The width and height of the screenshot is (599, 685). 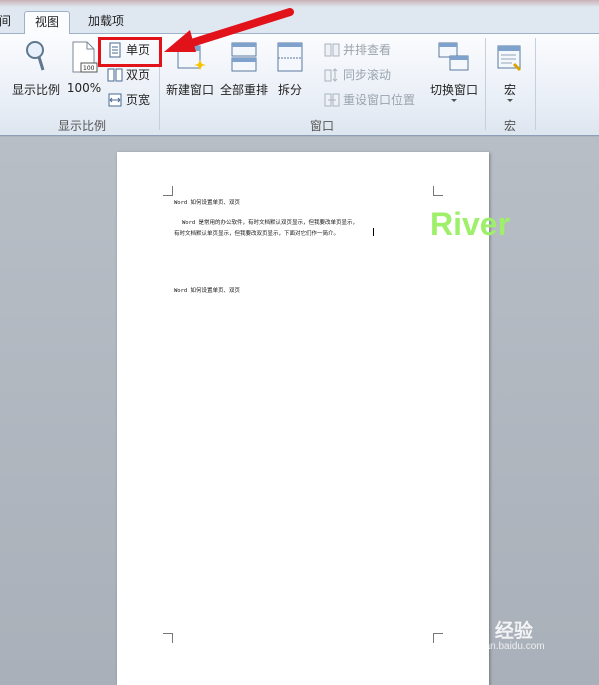 I want to click on side-by-side-button: 并排查看, so click(x=364, y=50).